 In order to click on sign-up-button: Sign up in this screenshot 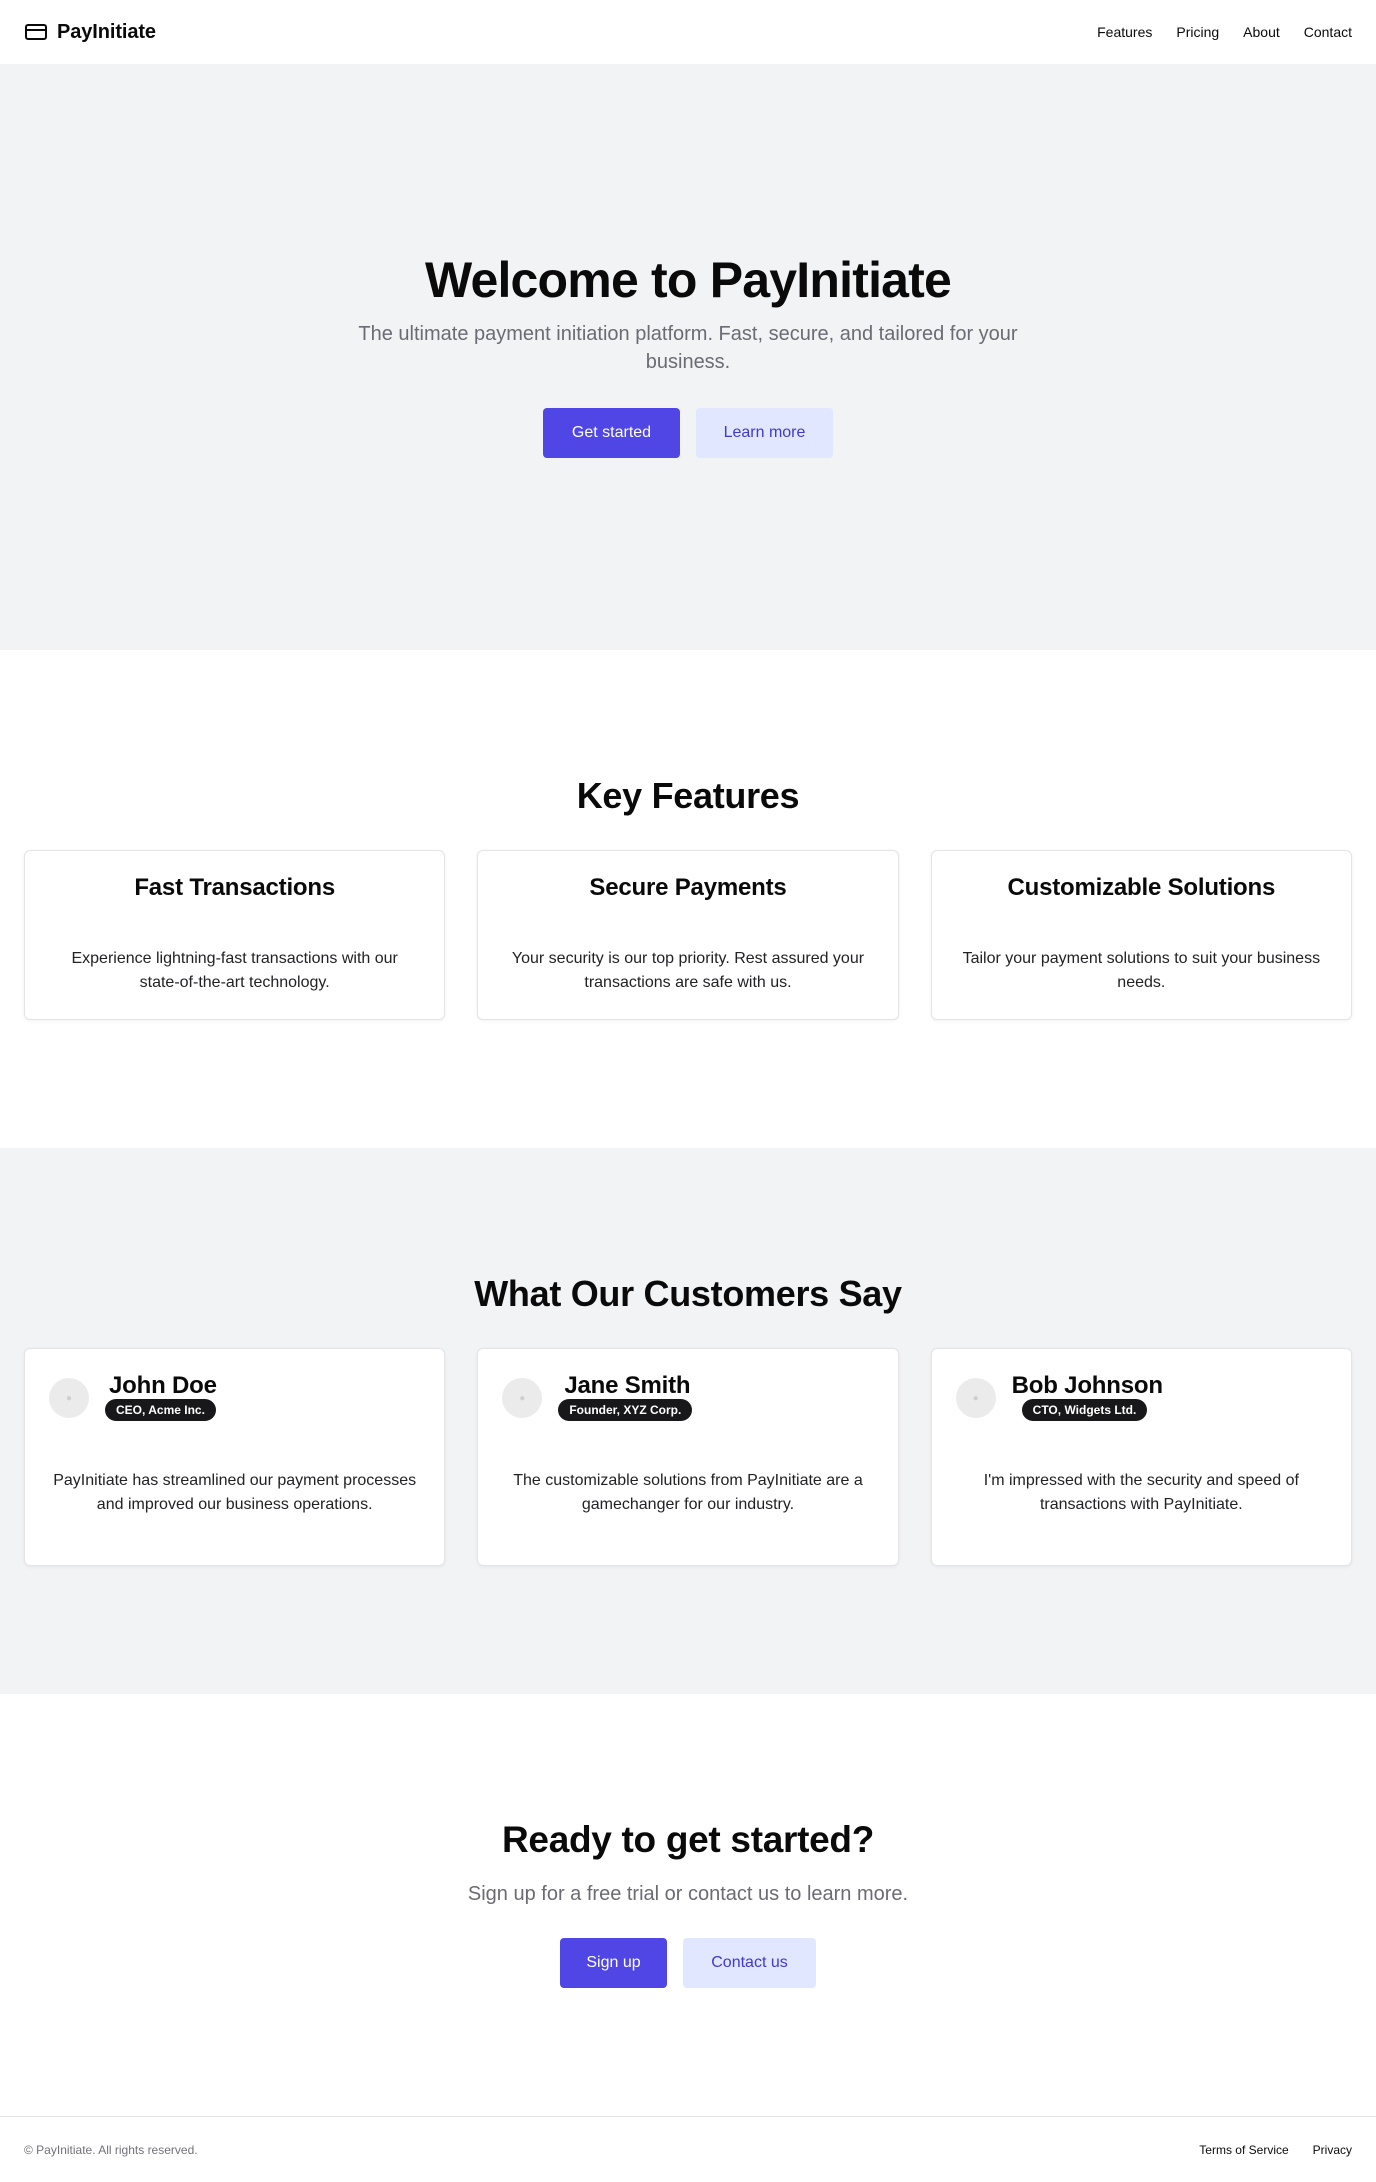, I will do `click(613, 1963)`.